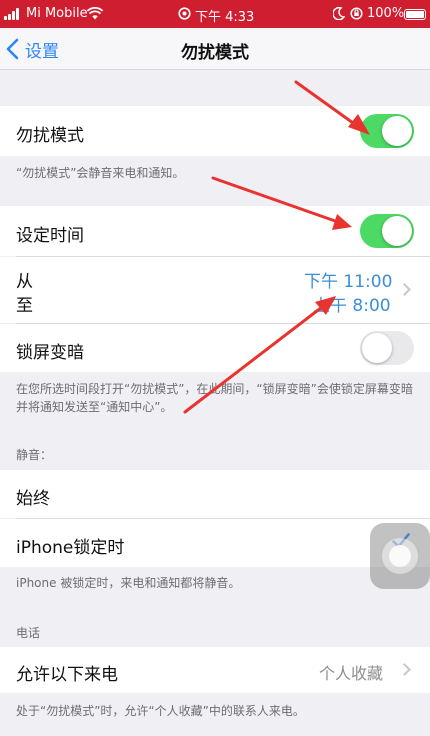 The image size is (430, 736). Describe the element at coordinates (400, 556) in the screenshot. I see `assistive-touch-icon` at that location.